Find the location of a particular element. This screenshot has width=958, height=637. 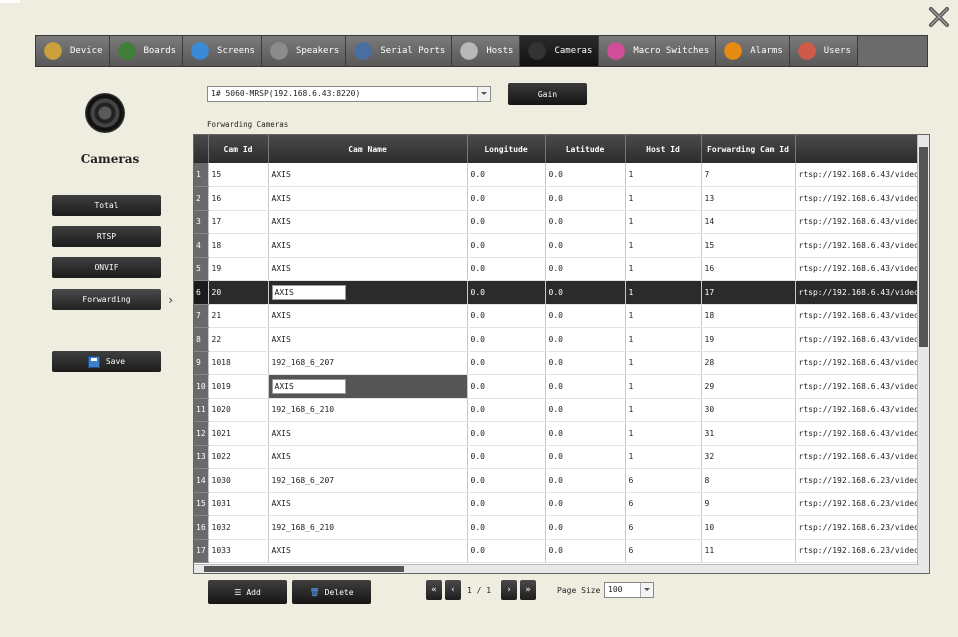

table-row: 1 15 AXIS 0.0 0.0 1 7 rtsp://192.168.6.43/video is located at coordinates (557, 175).